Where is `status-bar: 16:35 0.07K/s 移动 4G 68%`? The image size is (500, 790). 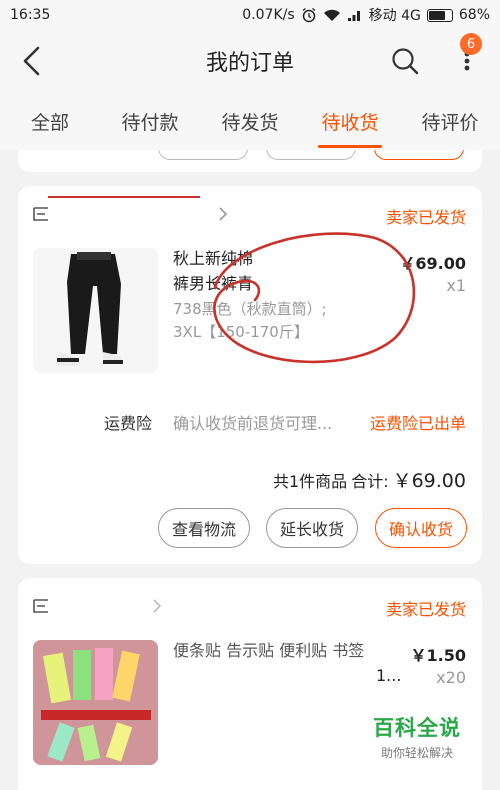 status-bar: 16:35 0.07K/s 移动 4G 68% is located at coordinates (250, 15).